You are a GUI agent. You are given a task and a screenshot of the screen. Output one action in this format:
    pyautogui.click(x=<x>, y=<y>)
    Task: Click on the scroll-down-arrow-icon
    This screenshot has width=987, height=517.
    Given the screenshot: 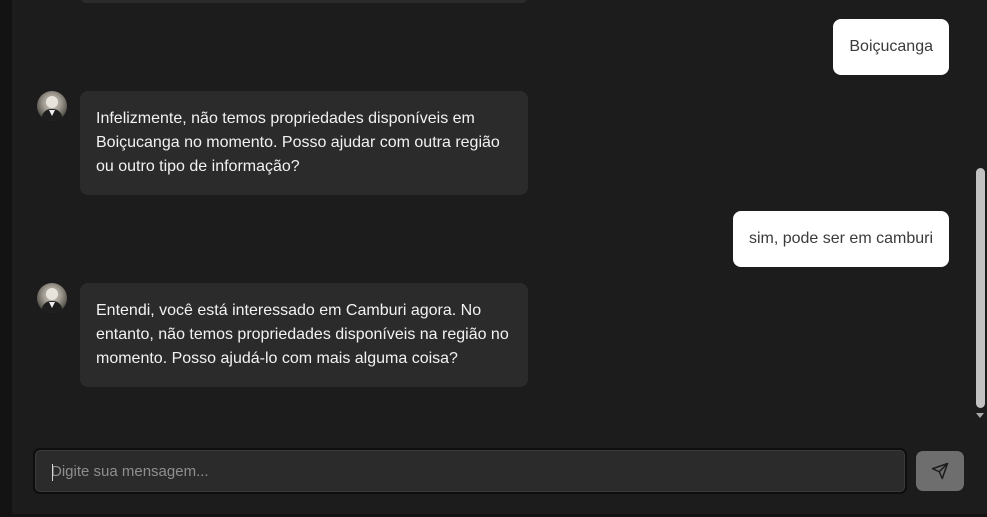 What is the action you would take?
    pyautogui.click(x=980, y=415)
    